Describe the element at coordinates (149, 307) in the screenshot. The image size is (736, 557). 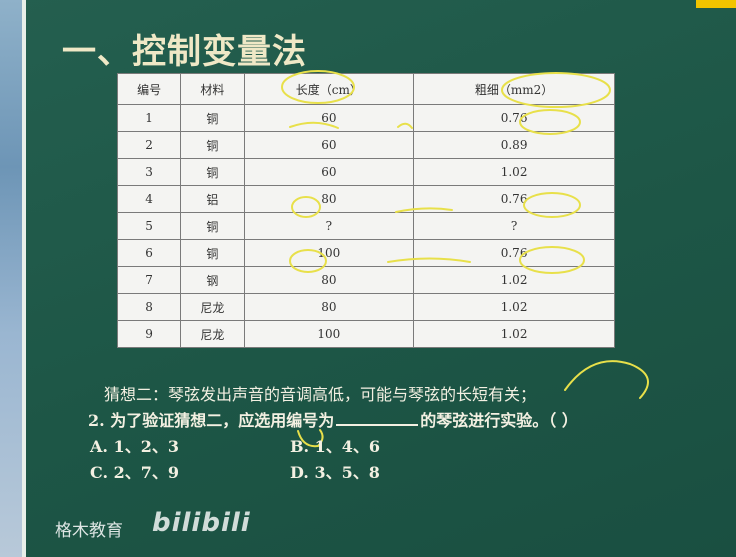
I see `cell-number: 8` at that location.